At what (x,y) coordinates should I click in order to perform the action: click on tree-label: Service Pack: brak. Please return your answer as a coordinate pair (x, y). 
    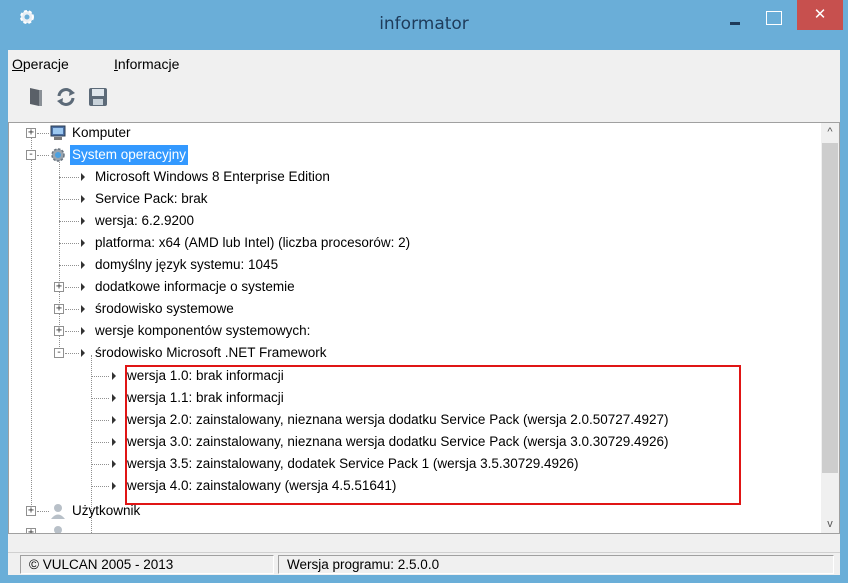
    Looking at the image, I should click on (151, 198).